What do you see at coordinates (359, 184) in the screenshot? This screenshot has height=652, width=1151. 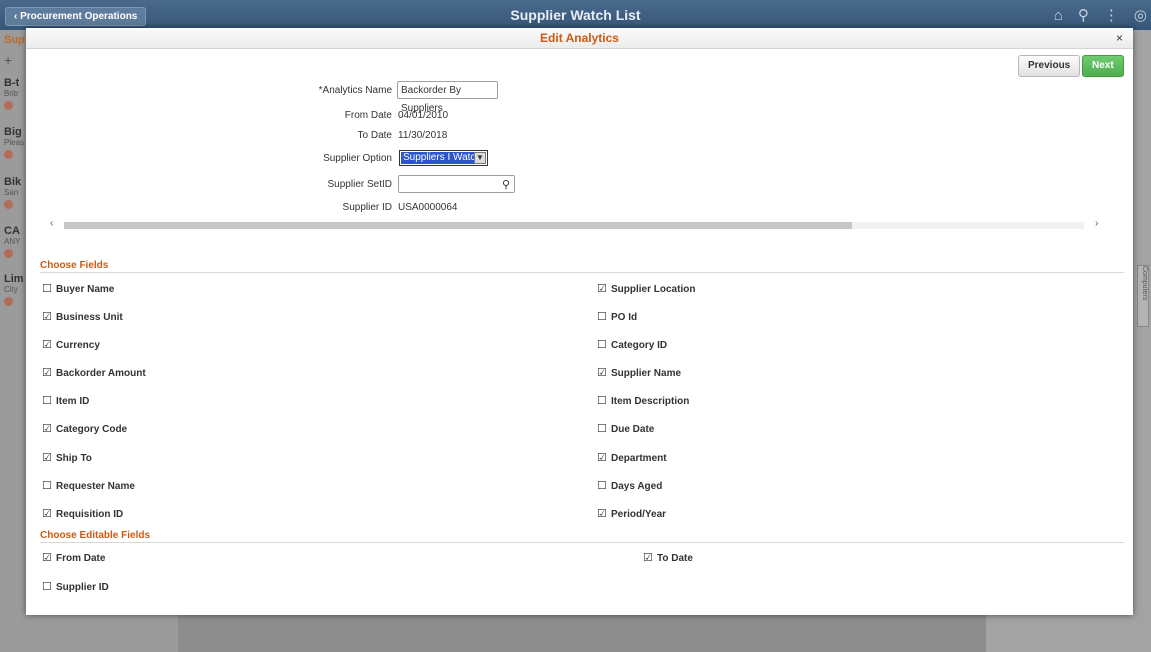 I see `supplier-setid-label: Supplier SetID` at bounding box center [359, 184].